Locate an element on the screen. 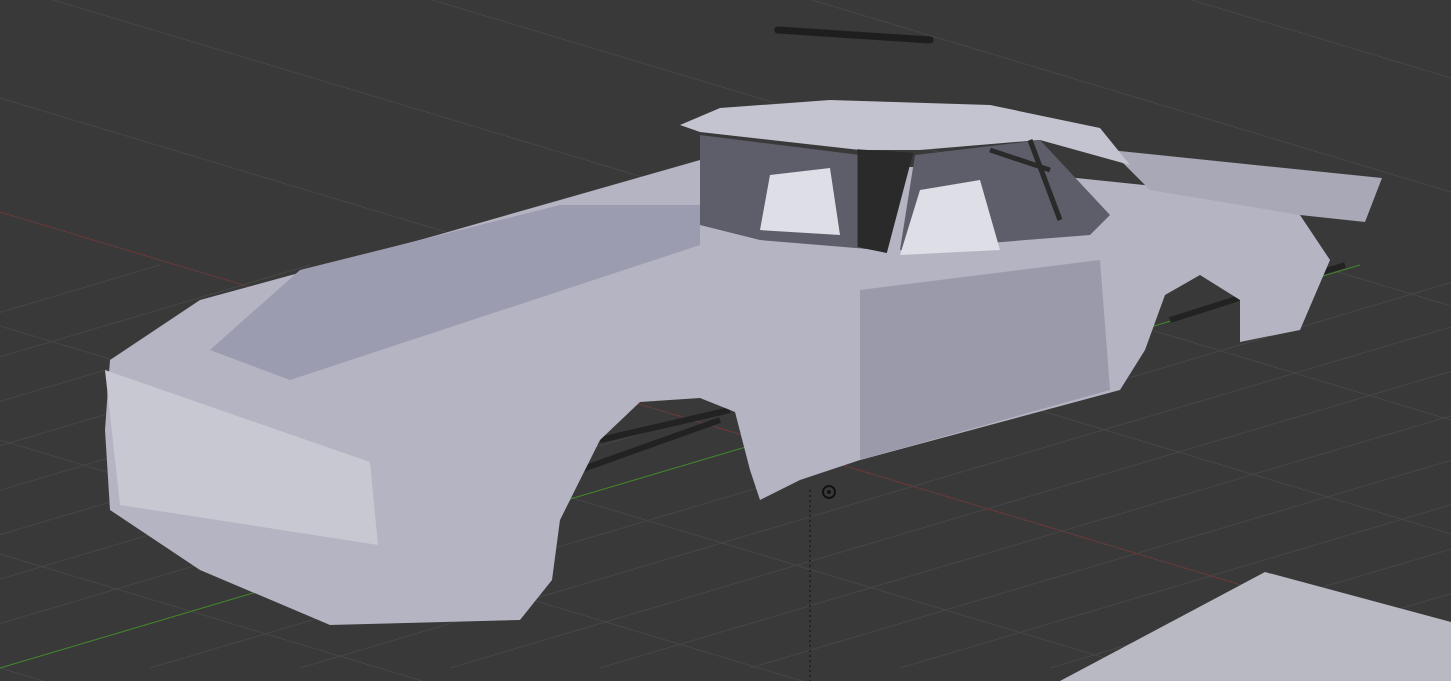 This screenshot has width=1451, height=681. cursor-icon is located at coordinates (829, 492).